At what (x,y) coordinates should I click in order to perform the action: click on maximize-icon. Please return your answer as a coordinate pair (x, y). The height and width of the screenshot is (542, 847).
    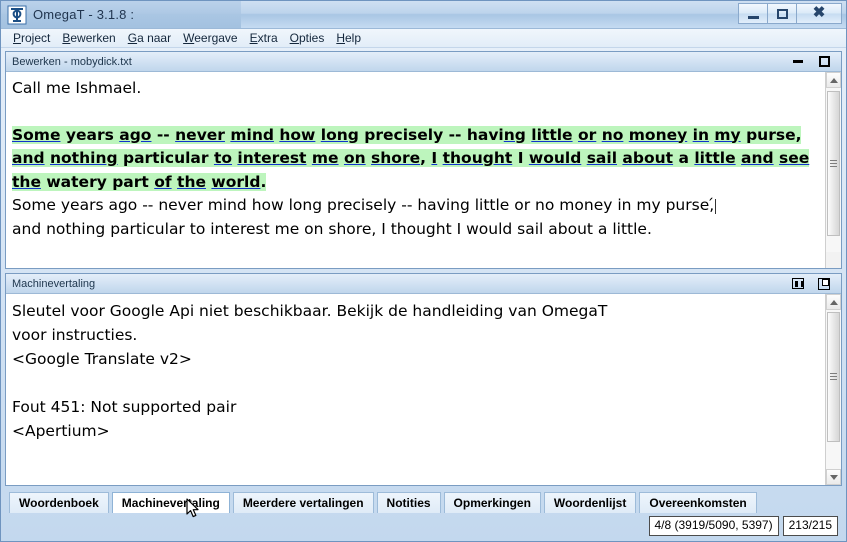
    Looking at the image, I should click on (782, 13).